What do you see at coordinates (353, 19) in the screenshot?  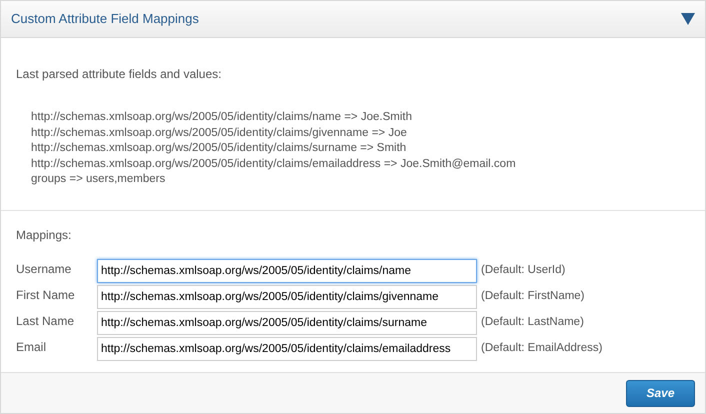 I see `panel-header: Custom Attribute Field Mappings` at bounding box center [353, 19].